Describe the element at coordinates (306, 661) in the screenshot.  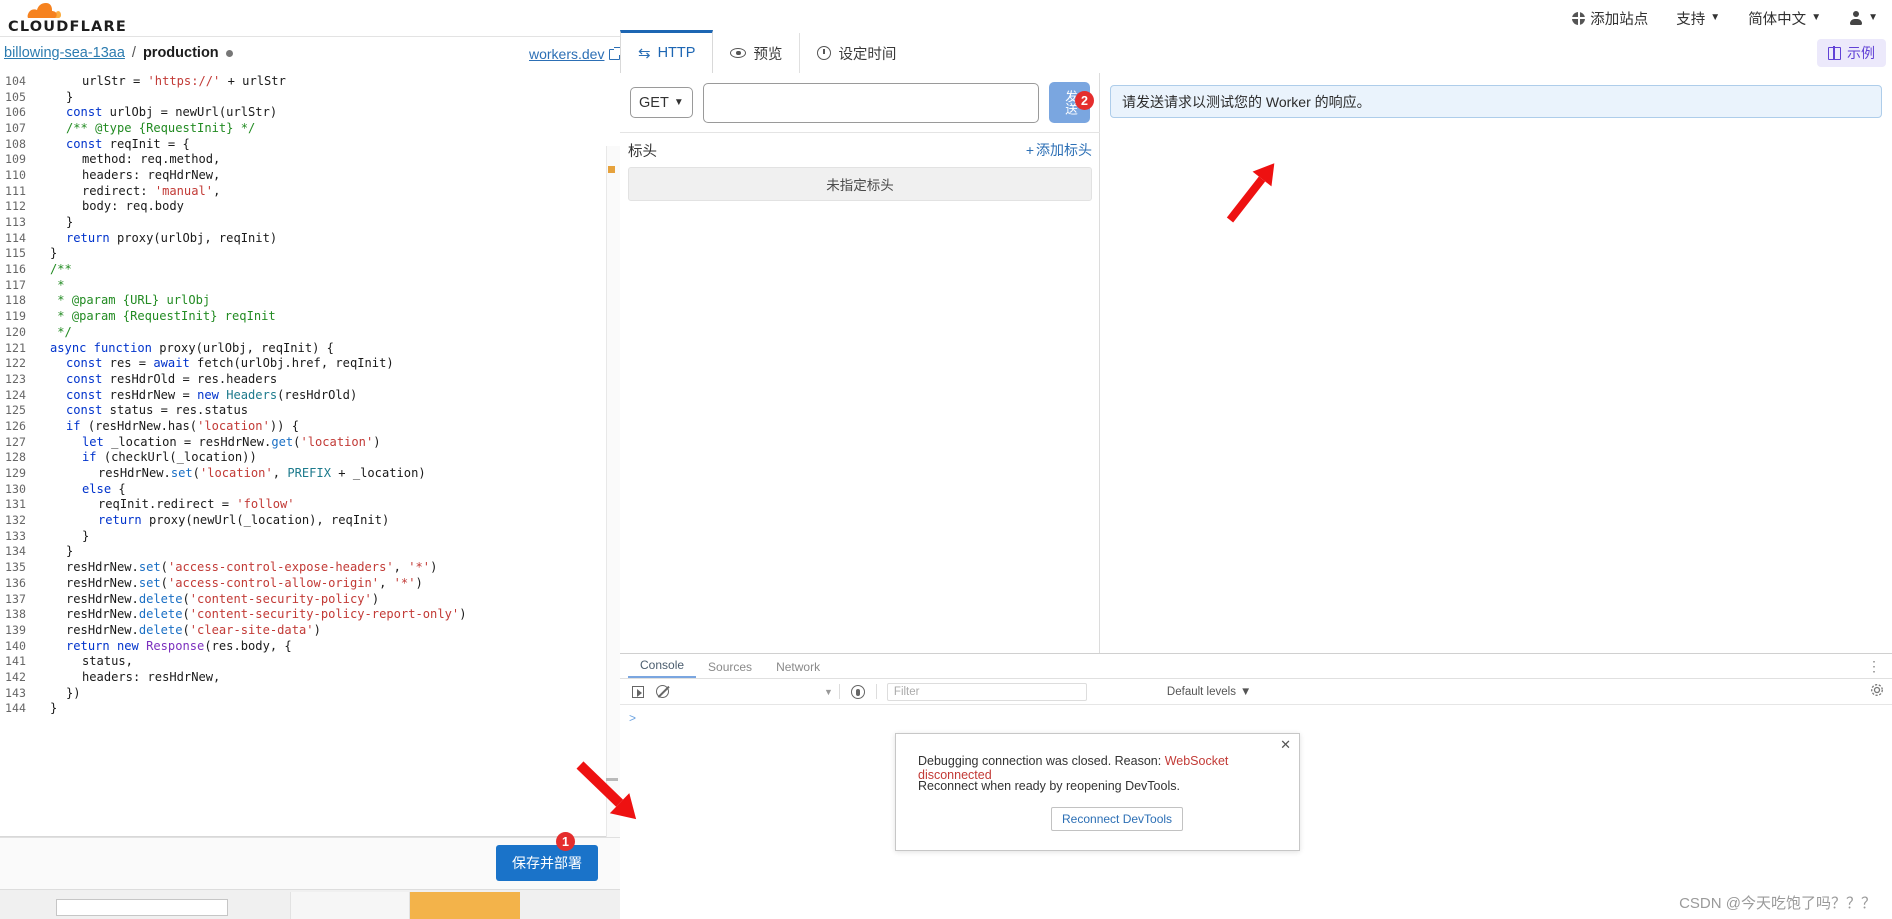
I see `code-line: 141 status,` at that location.